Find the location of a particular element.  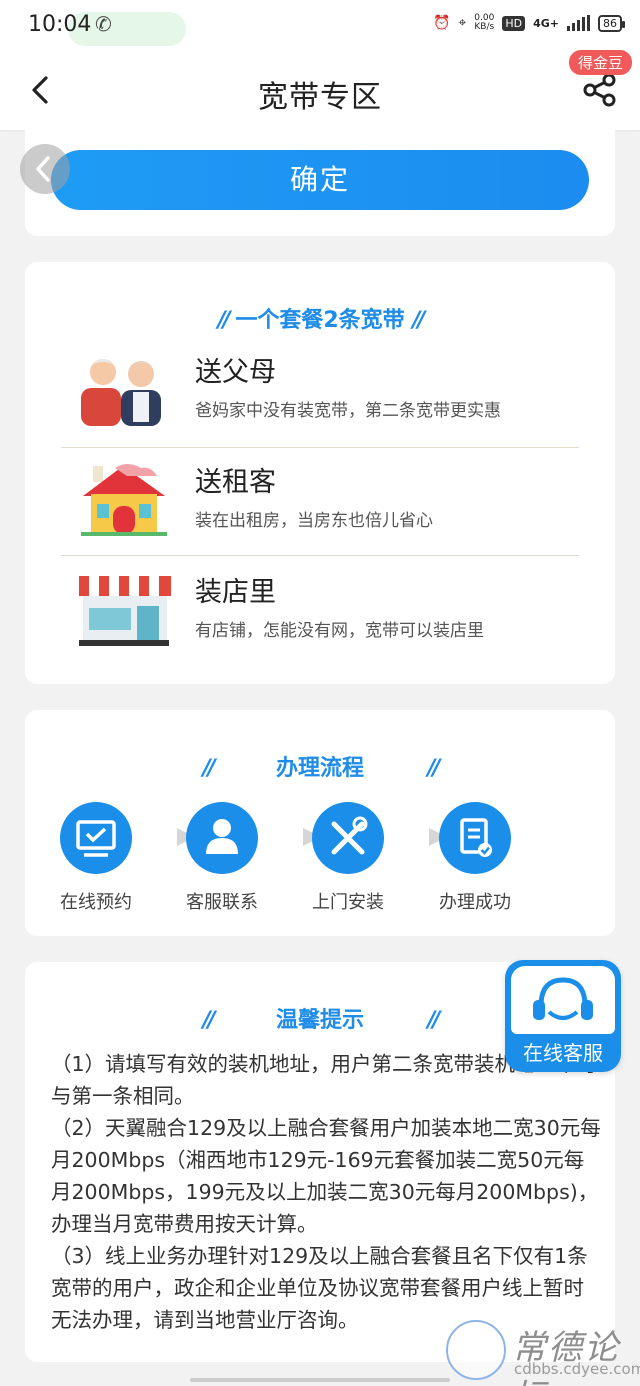

floating-back-button is located at coordinates (45, 169).